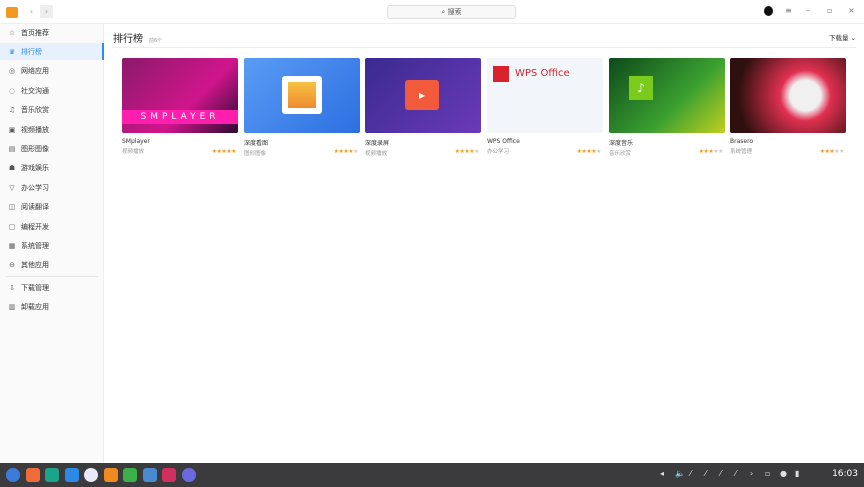  I want to click on app-card: SMPLAYER SMplayer 视频播放 ★★★★★, so click(180, 106).